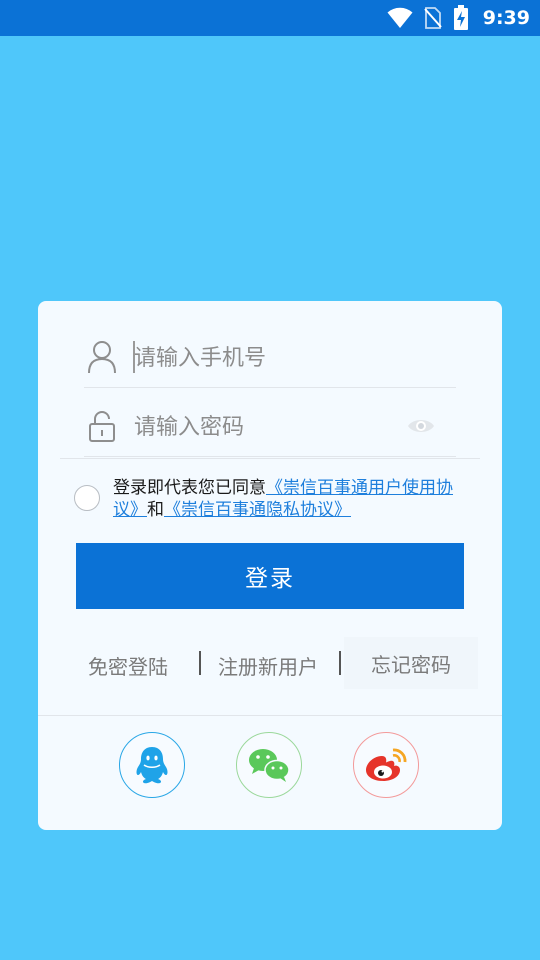 The height and width of the screenshot is (960, 540). I want to click on forgot-password-link: 忘记密码, so click(411, 663).